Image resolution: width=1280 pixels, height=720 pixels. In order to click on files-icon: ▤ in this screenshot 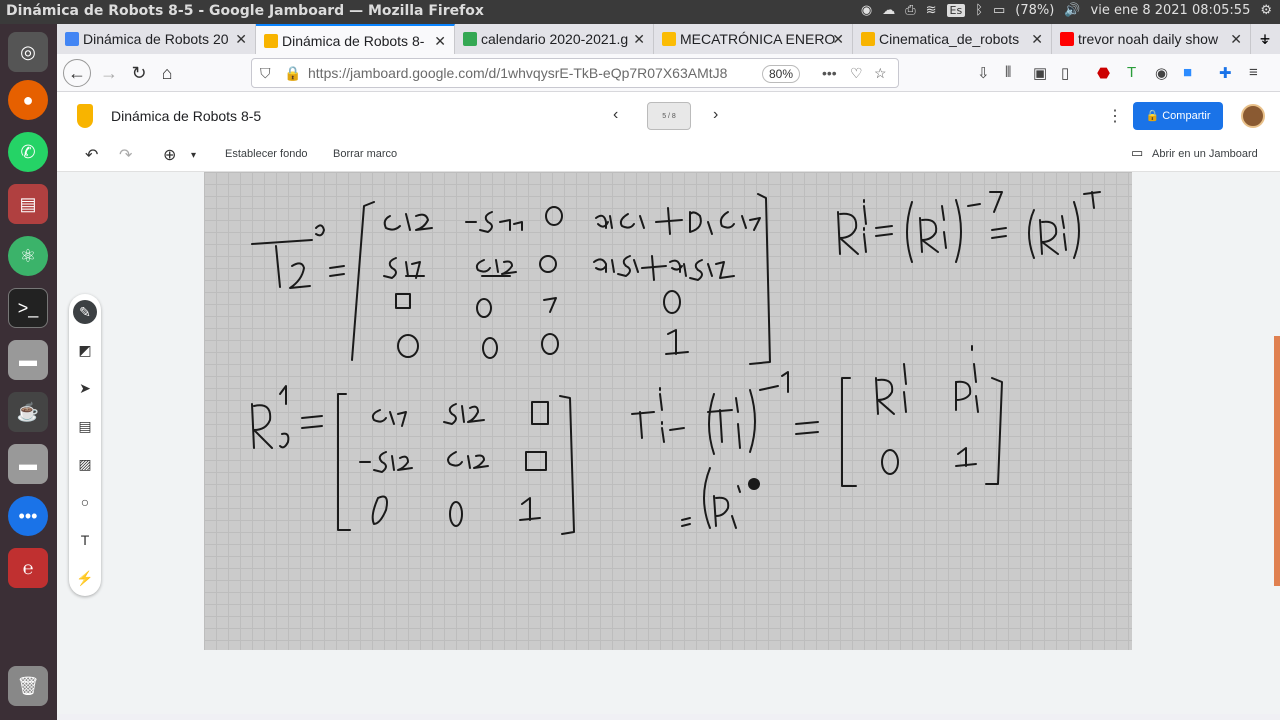, I will do `click(28, 204)`.